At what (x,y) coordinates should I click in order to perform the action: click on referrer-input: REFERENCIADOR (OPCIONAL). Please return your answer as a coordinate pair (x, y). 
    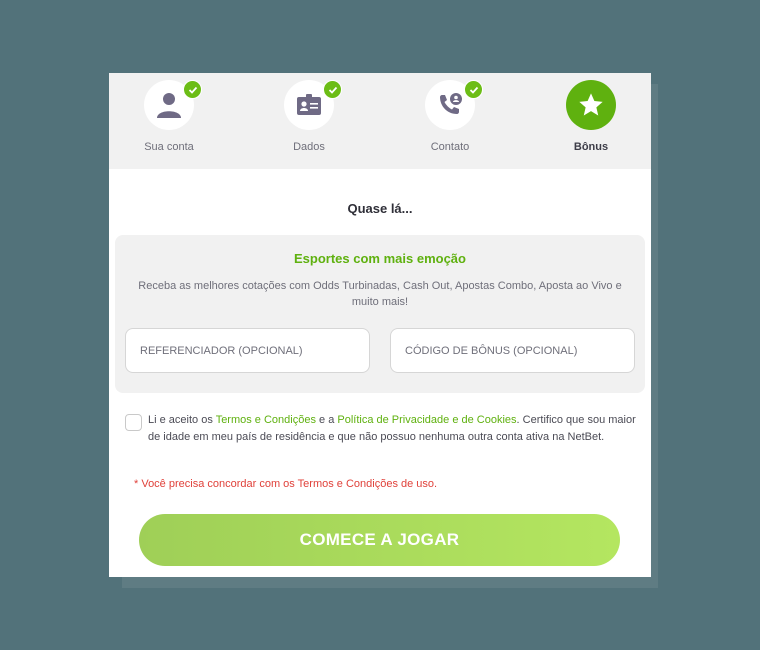
    Looking at the image, I should click on (247, 350).